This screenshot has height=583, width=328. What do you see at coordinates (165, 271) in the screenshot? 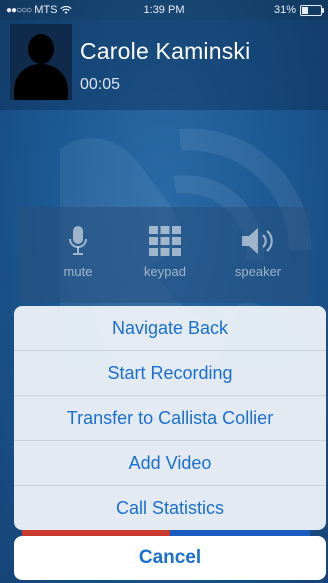
I see `keypad-label: keypad` at bounding box center [165, 271].